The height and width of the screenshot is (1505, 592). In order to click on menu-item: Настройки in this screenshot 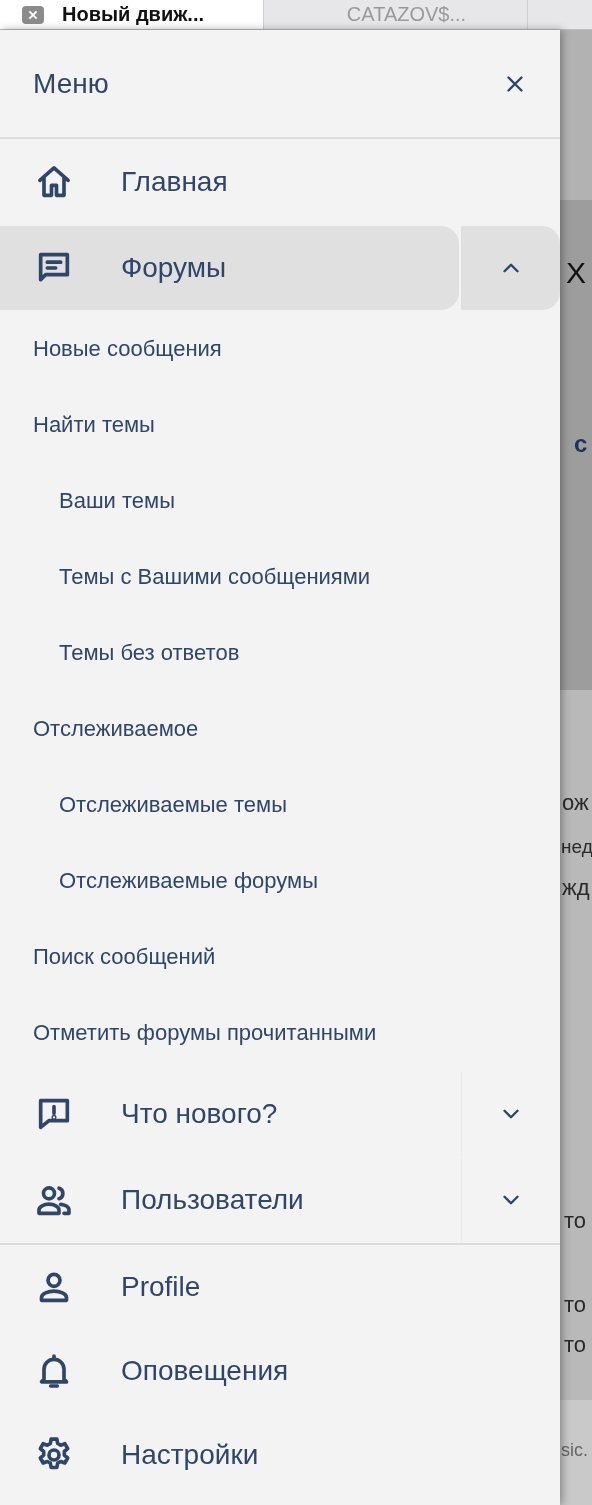, I will do `click(280, 1455)`.